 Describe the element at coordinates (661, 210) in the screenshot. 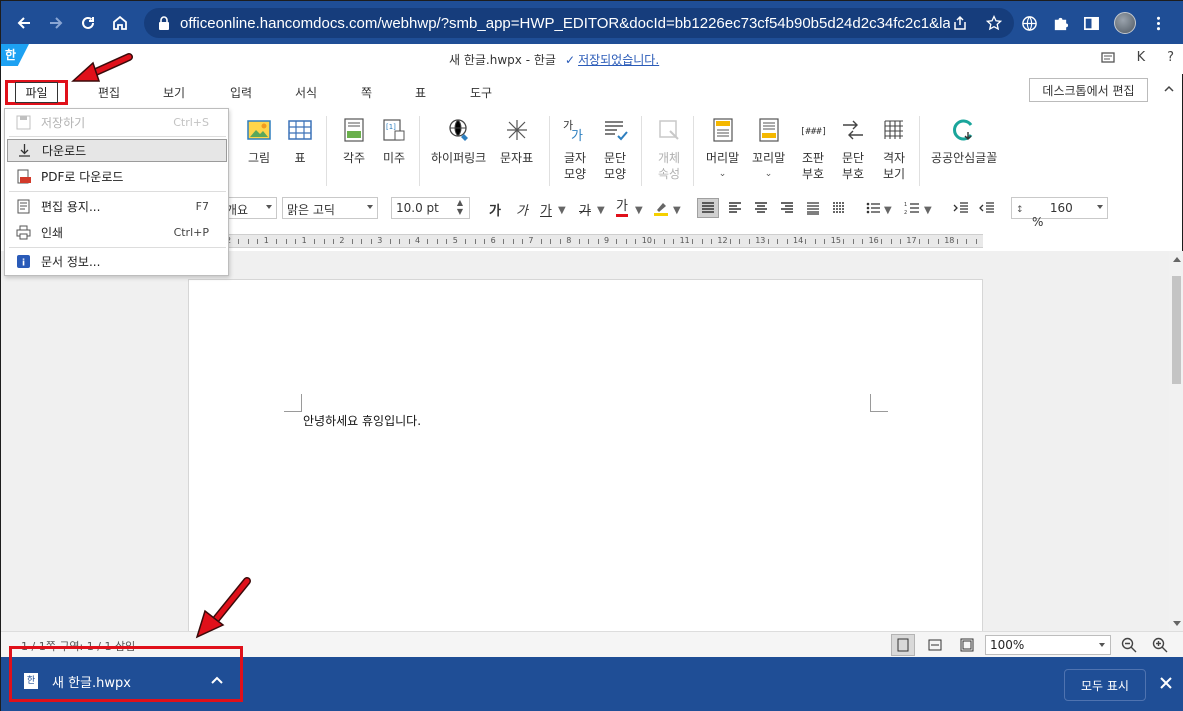

I see `highlight-button` at that location.